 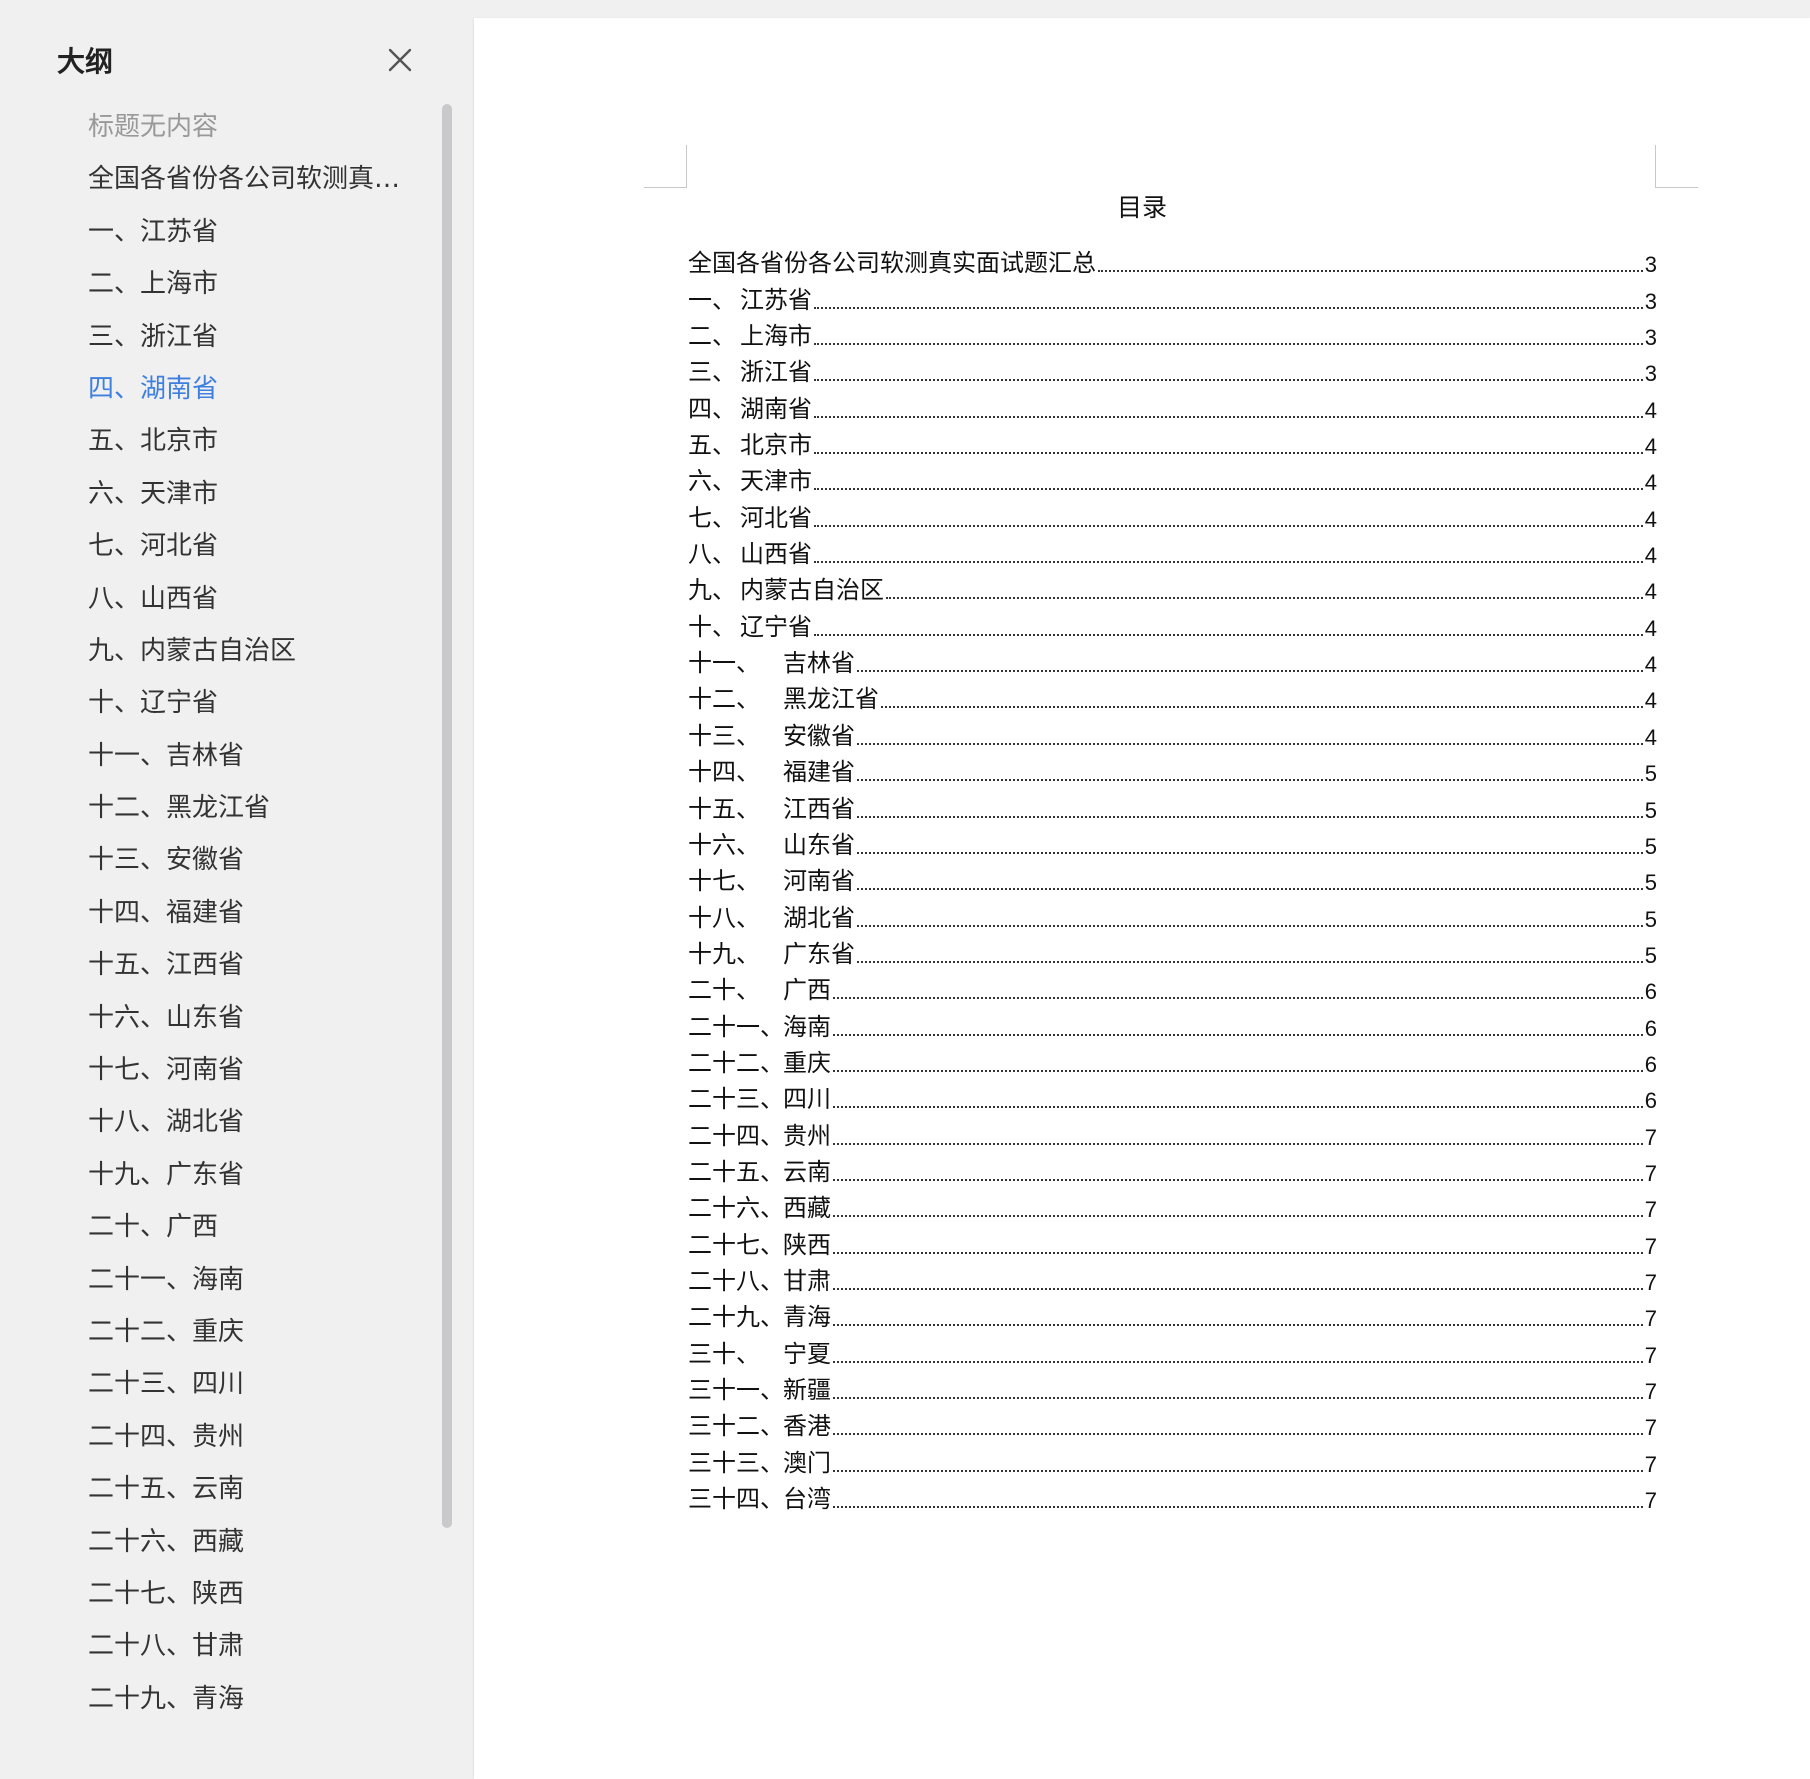 I want to click on toc-entry-number: 二十九、, so click(x=736, y=1317).